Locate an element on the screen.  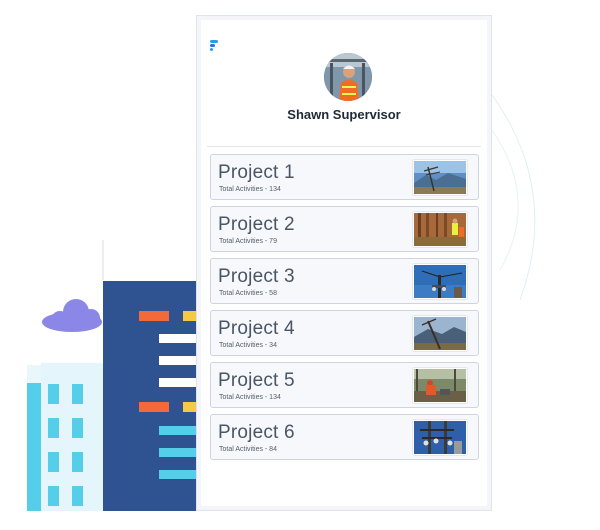
power-line-mountain-photo-icon is located at coordinates (440, 177).